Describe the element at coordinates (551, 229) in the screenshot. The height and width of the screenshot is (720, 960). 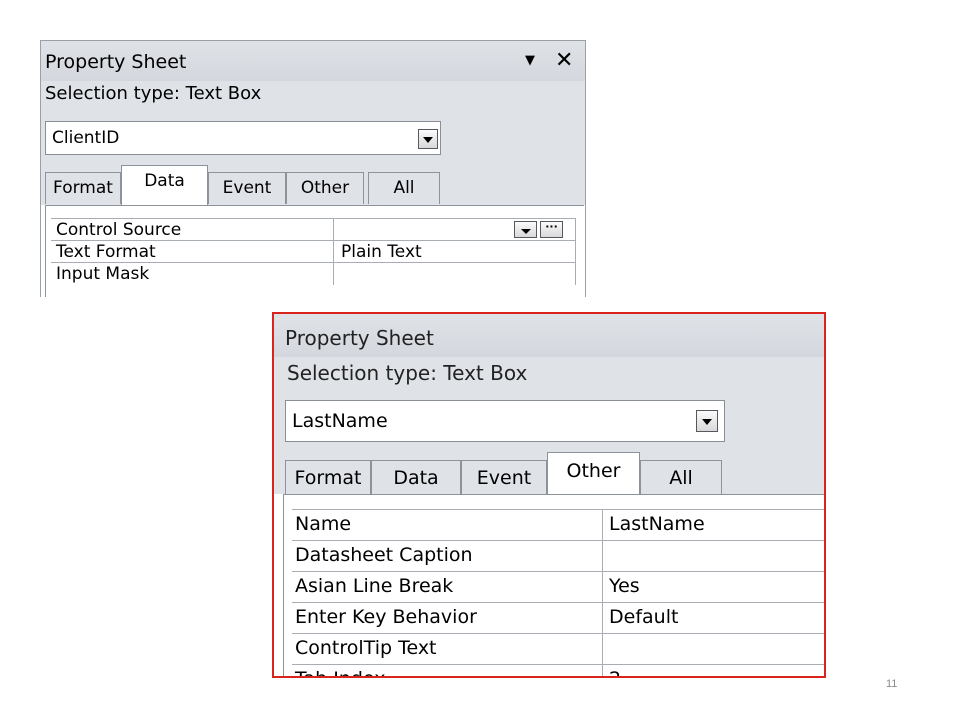
I see `builder-ellipsis-icon: ···` at that location.